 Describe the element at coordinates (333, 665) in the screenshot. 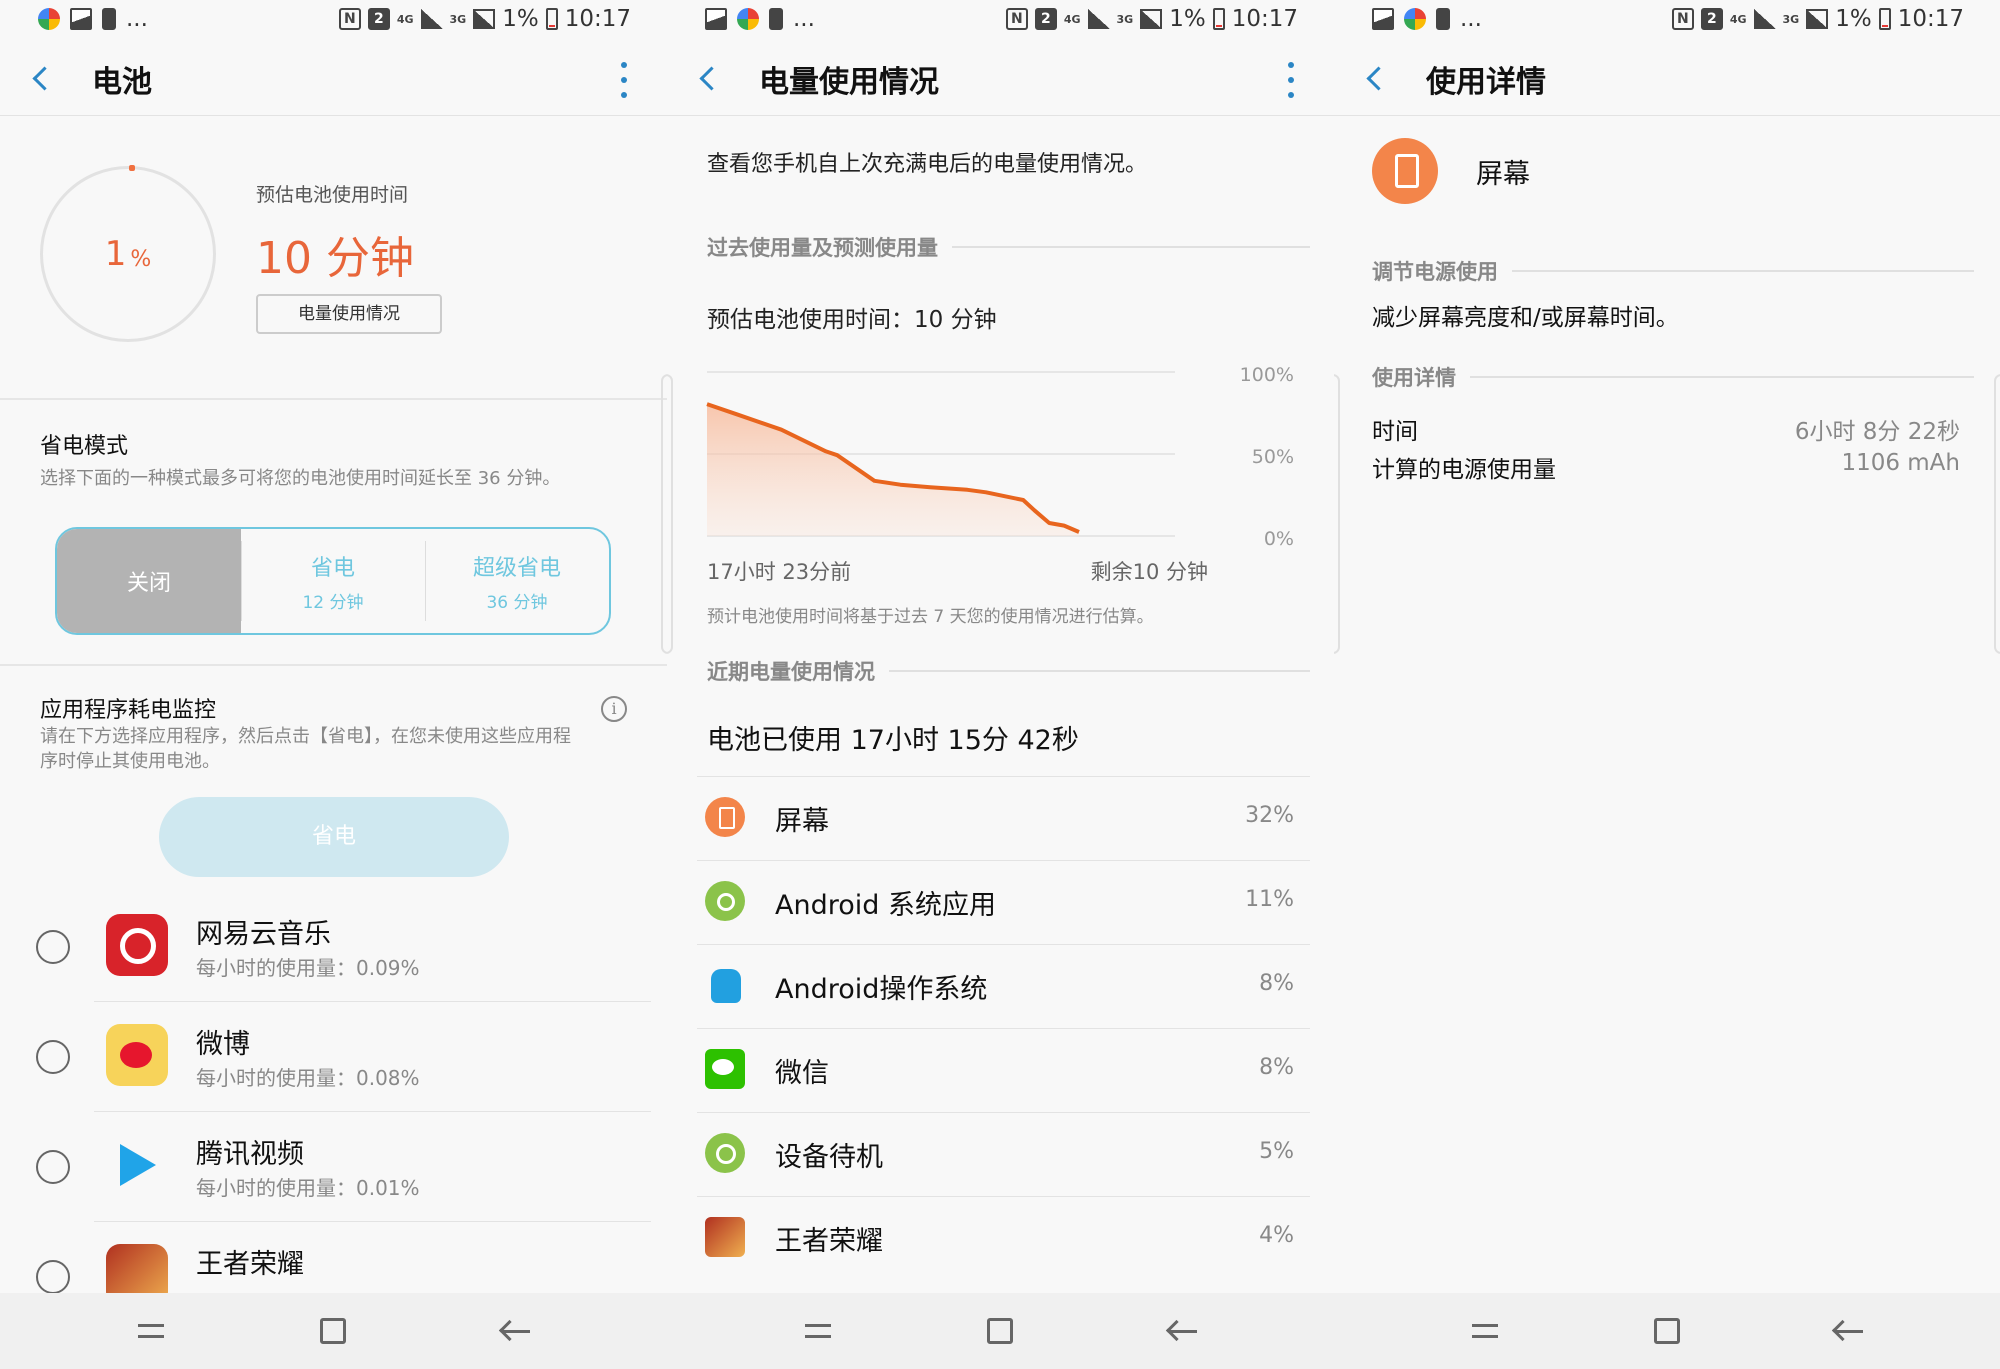

I see `divider` at that location.